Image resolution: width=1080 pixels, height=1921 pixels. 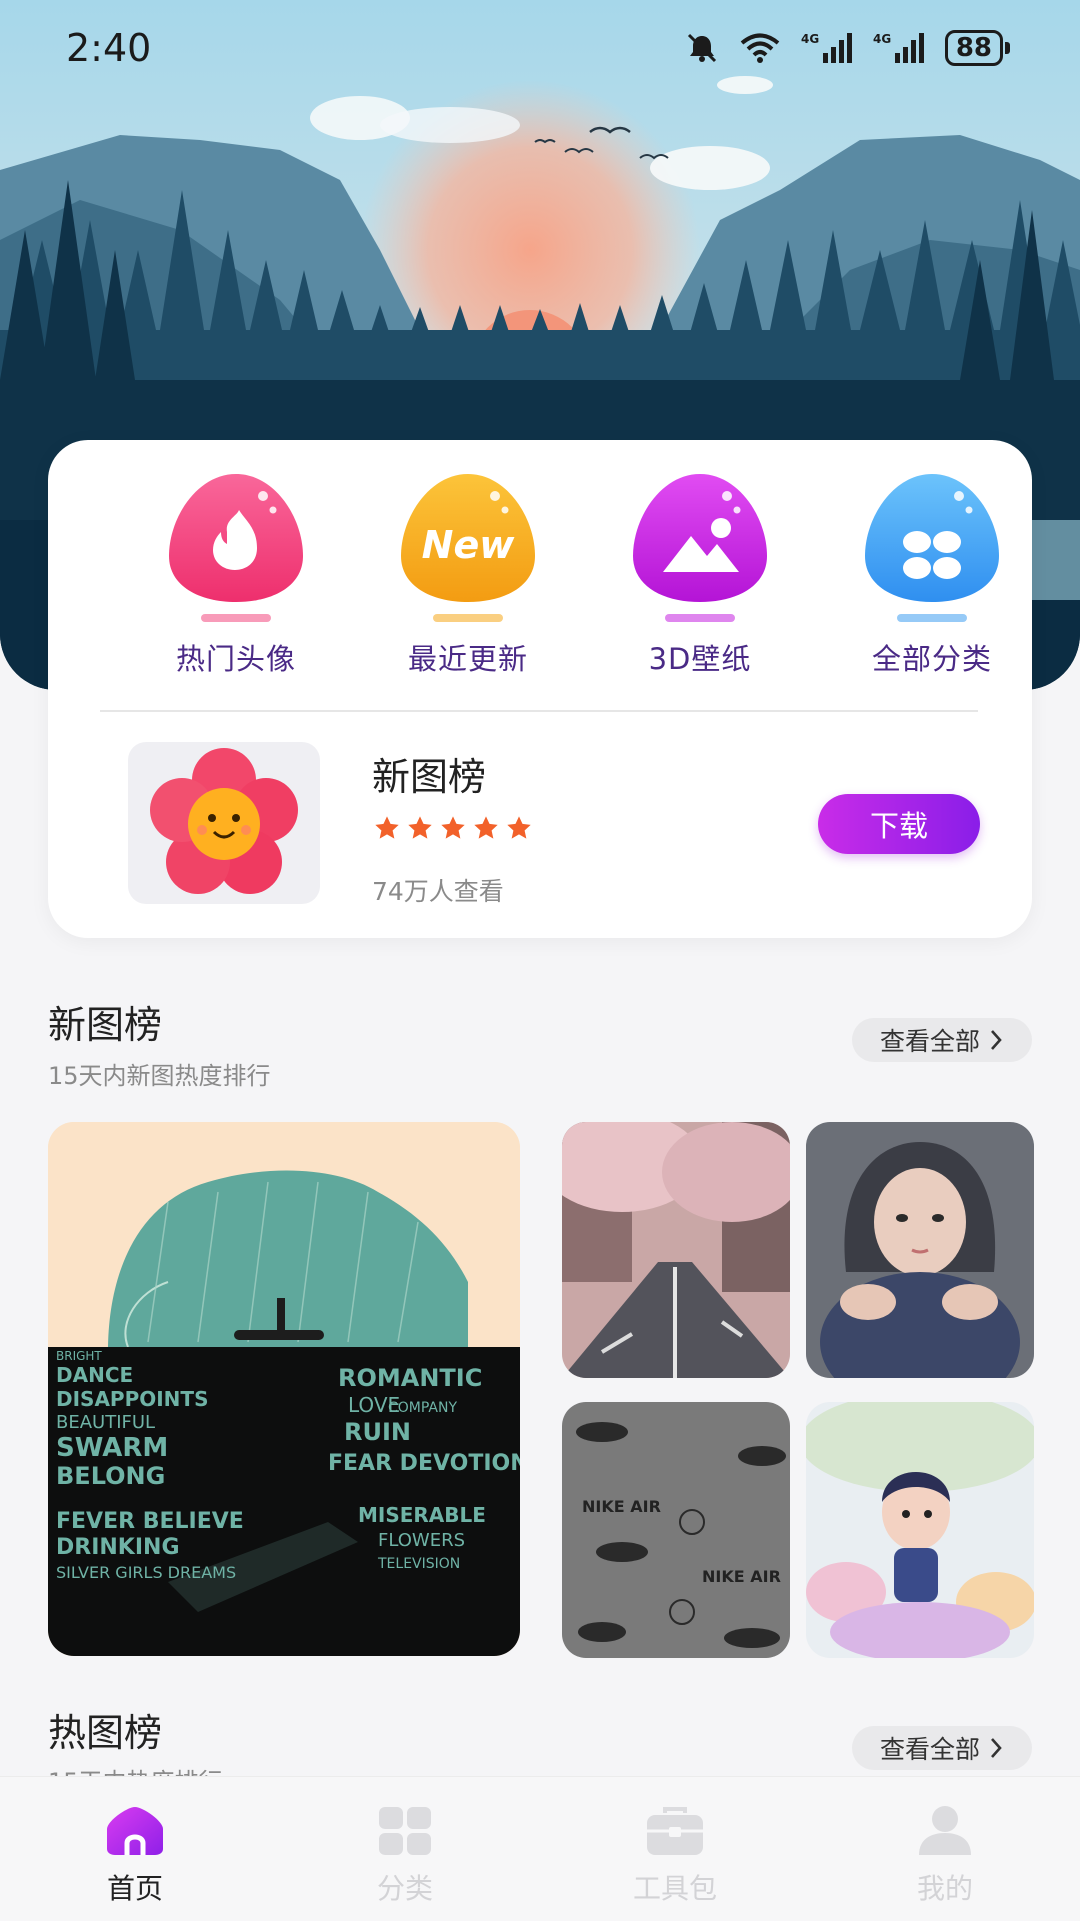 I want to click on nav-label: 工具包, so click(x=674, y=1888).